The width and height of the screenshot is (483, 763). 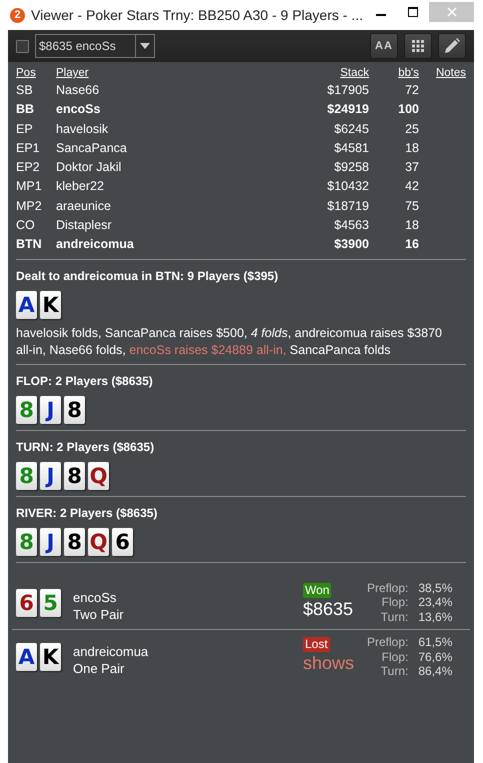 I want to click on table-cell-text: $6245, so click(x=351, y=129).